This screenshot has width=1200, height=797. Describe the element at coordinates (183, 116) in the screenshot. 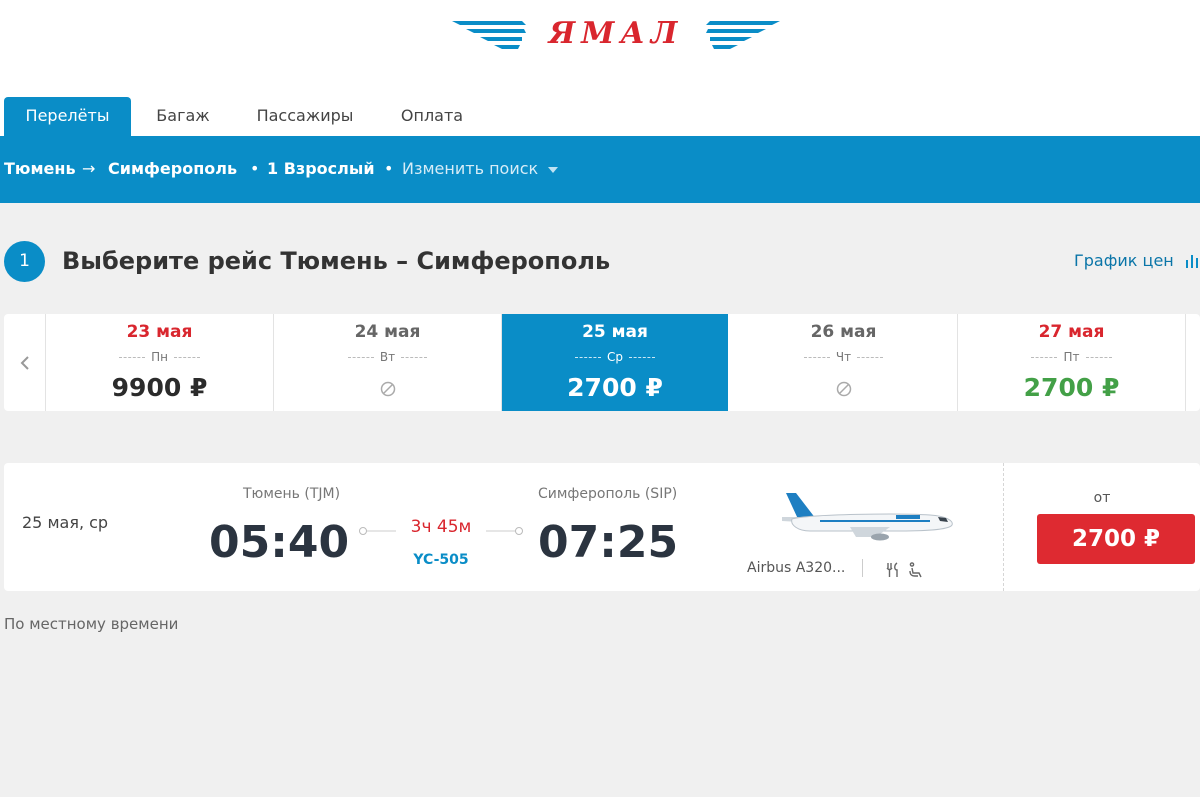

I see `tab-baggage: Багаж` at that location.